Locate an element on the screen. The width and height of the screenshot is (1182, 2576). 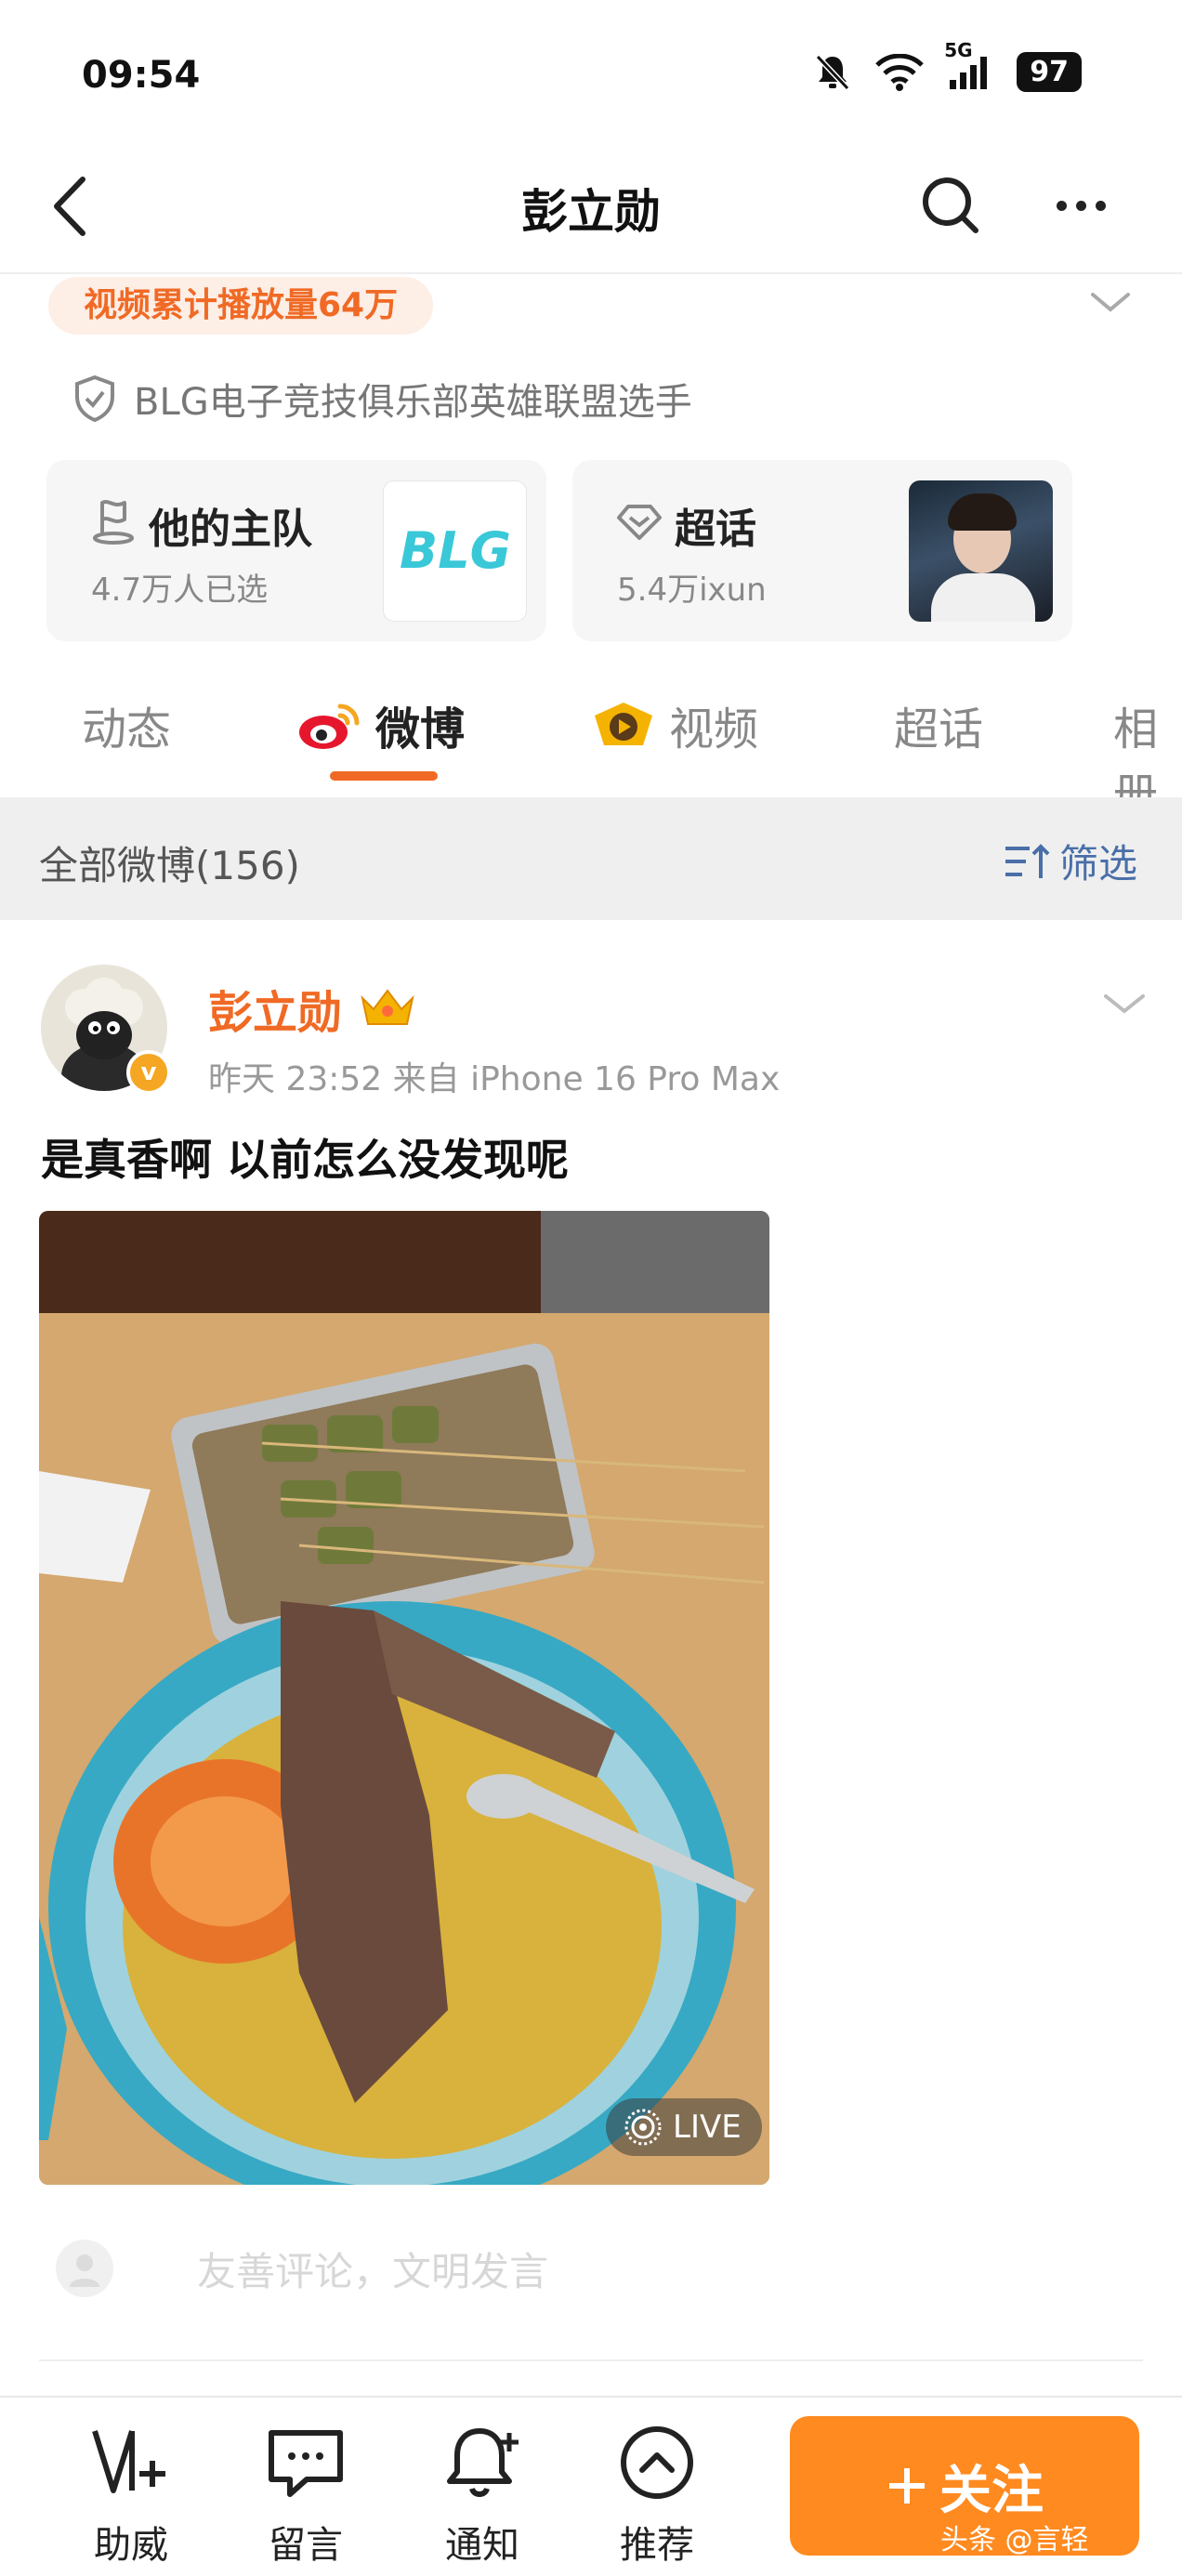
blg-logo-mark: BLG is located at coordinates (455, 551).